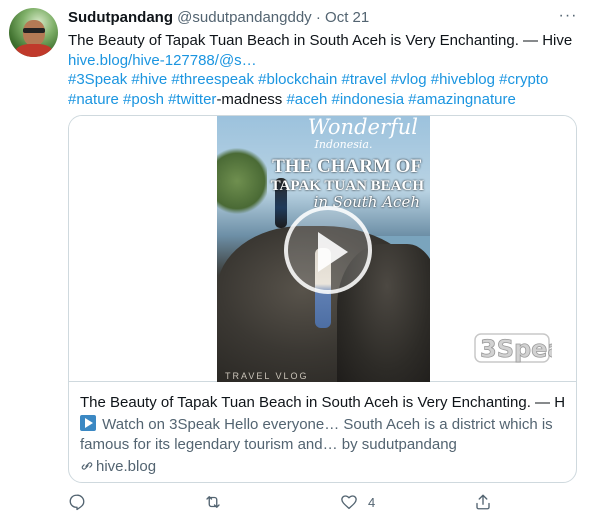  I want to click on tweet-actions: 4, so click(283, 502).